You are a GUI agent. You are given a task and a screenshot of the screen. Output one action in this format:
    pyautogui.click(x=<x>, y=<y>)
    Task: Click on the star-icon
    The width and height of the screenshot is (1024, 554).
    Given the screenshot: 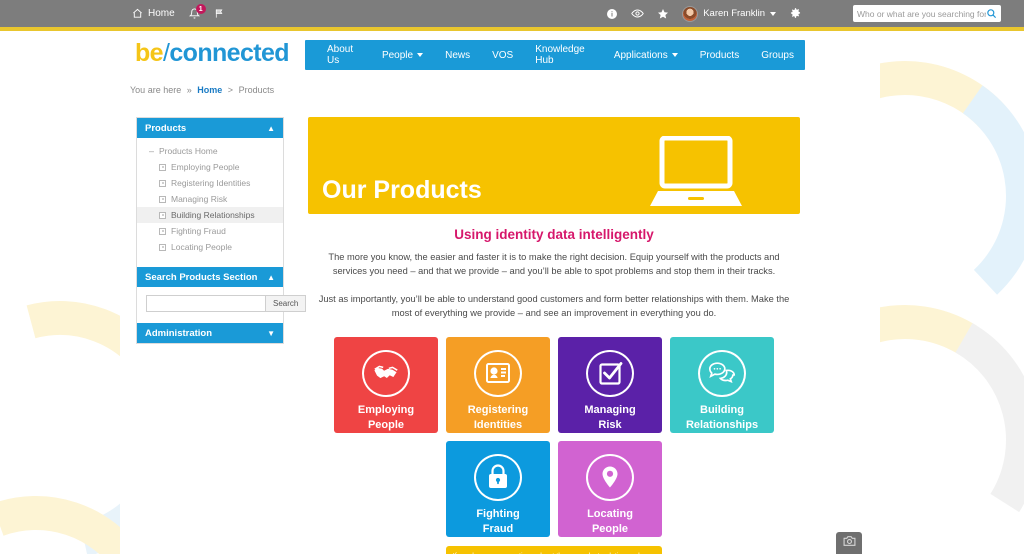 What is the action you would take?
    pyautogui.click(x=663, y=14)
    